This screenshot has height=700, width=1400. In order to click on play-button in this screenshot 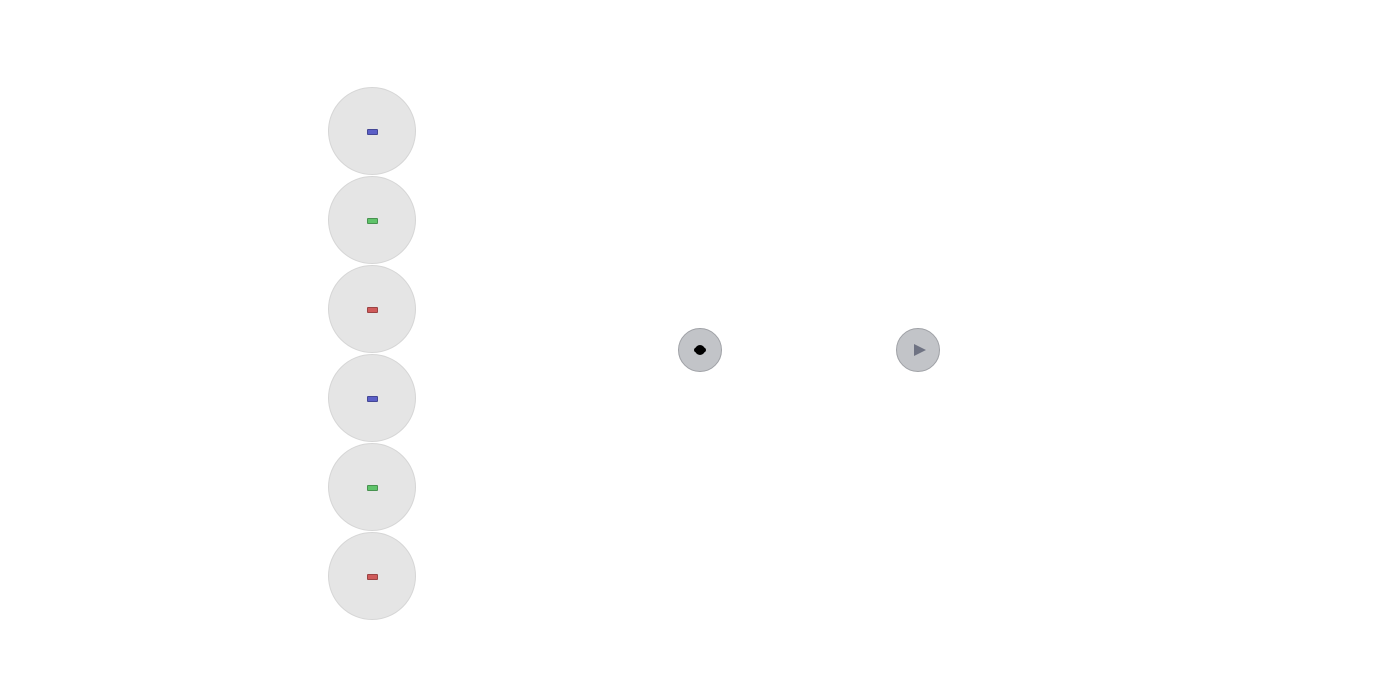, I will do `click(918, 350)`.